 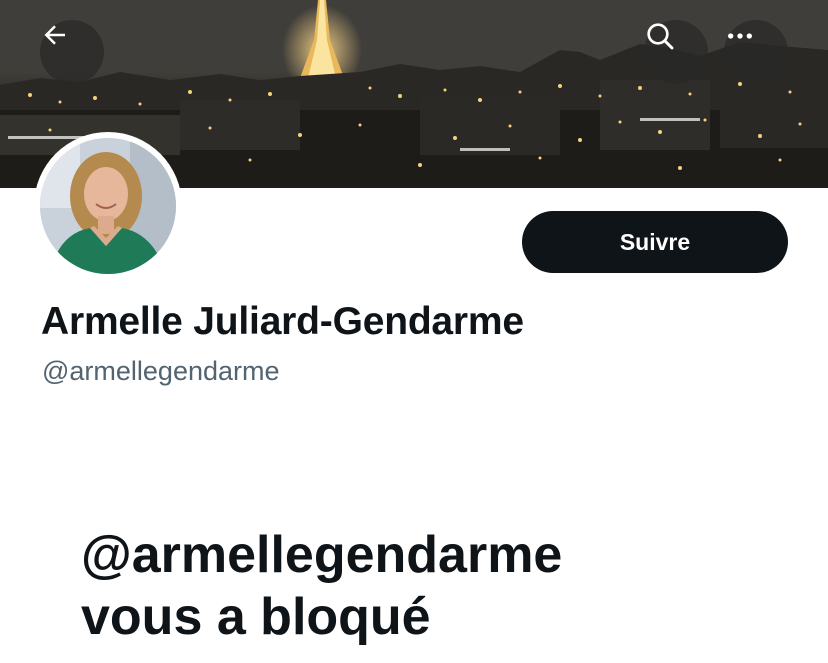 I want to click on back-button, so click(x=72, y=52).